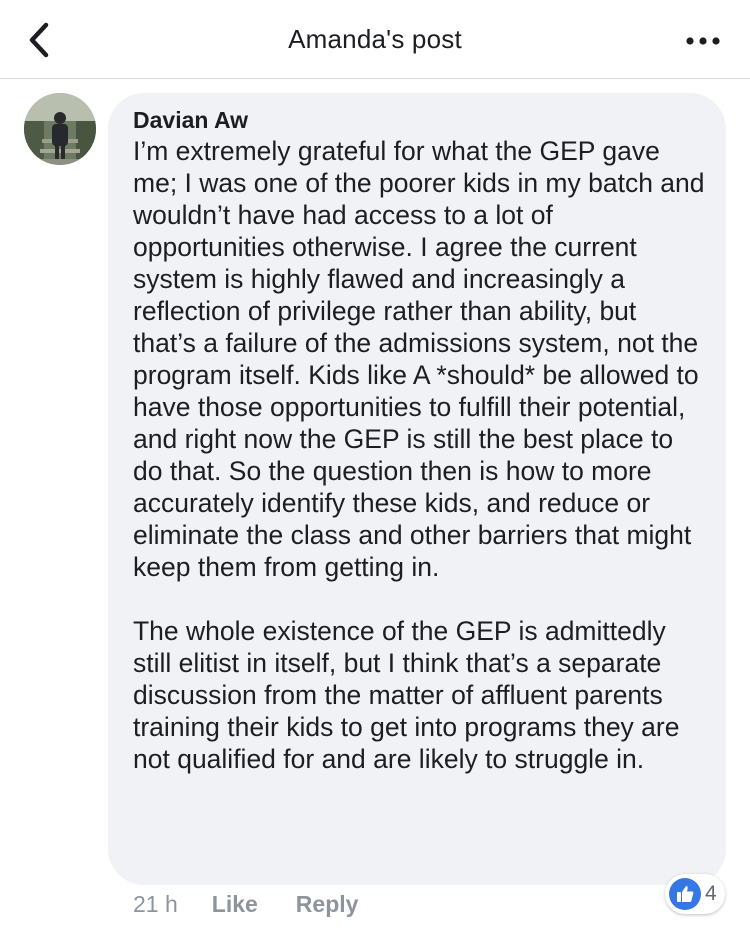 This screenshot has height=933, width=750. I want to click on comment-timestamp: 21 h, so click(155, 904).